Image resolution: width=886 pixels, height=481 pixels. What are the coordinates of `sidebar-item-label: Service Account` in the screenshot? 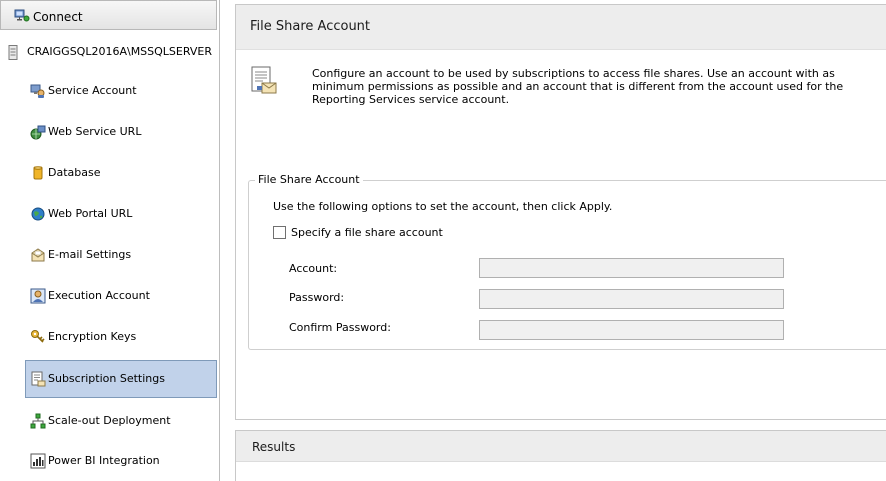 It's located at (92, 90).